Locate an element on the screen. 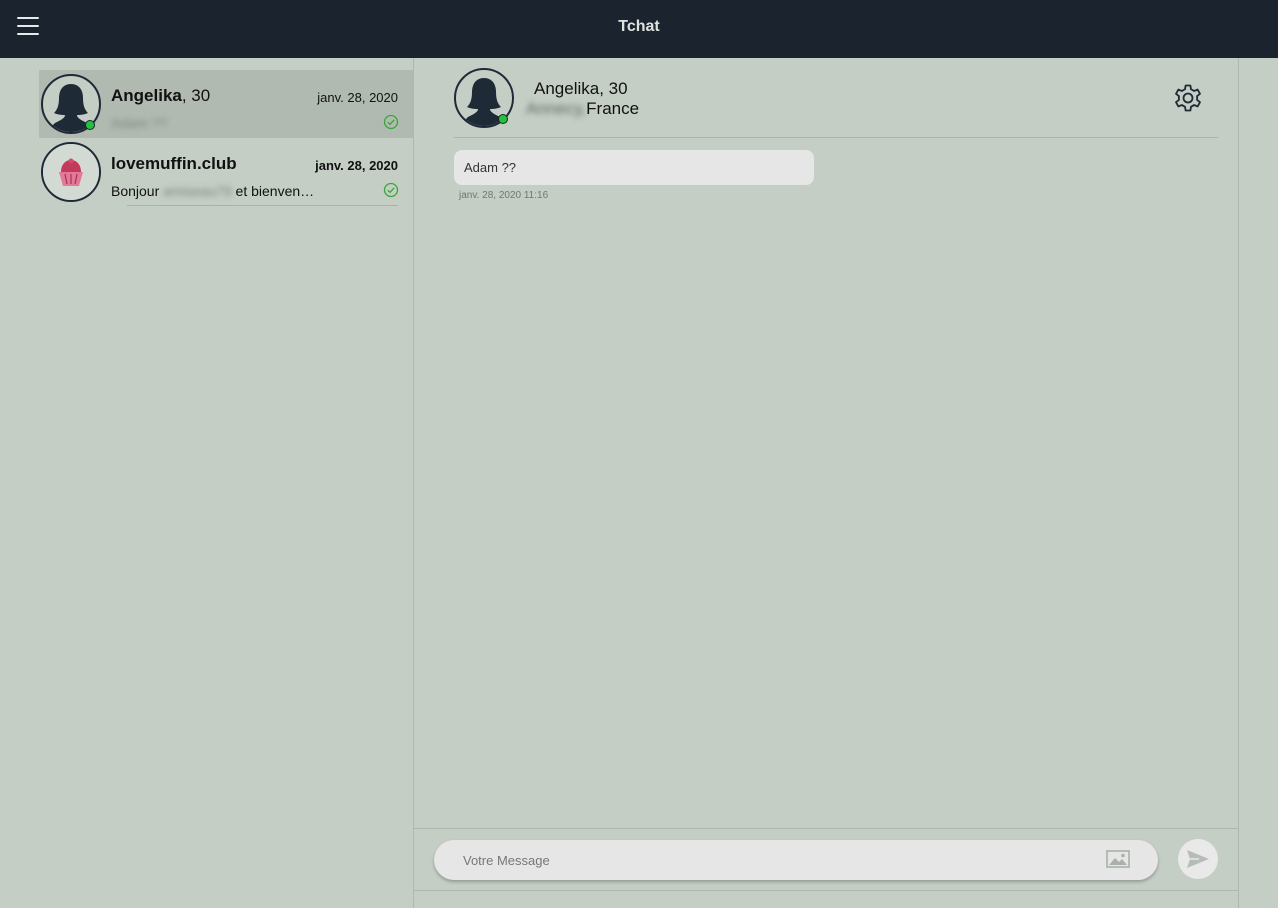  chat-header: Angelika, 30 Annecy, France is located at coordinates (836, 98).